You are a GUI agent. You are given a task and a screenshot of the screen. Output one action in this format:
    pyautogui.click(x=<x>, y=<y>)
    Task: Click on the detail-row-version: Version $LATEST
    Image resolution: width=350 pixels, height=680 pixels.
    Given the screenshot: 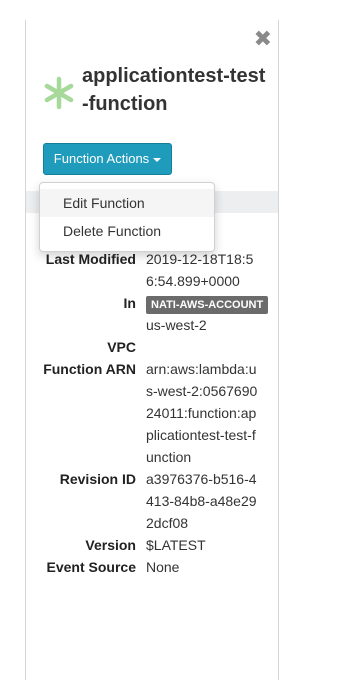 What is the action you would take?
    pyautogui.click(x=152, y=545)
    